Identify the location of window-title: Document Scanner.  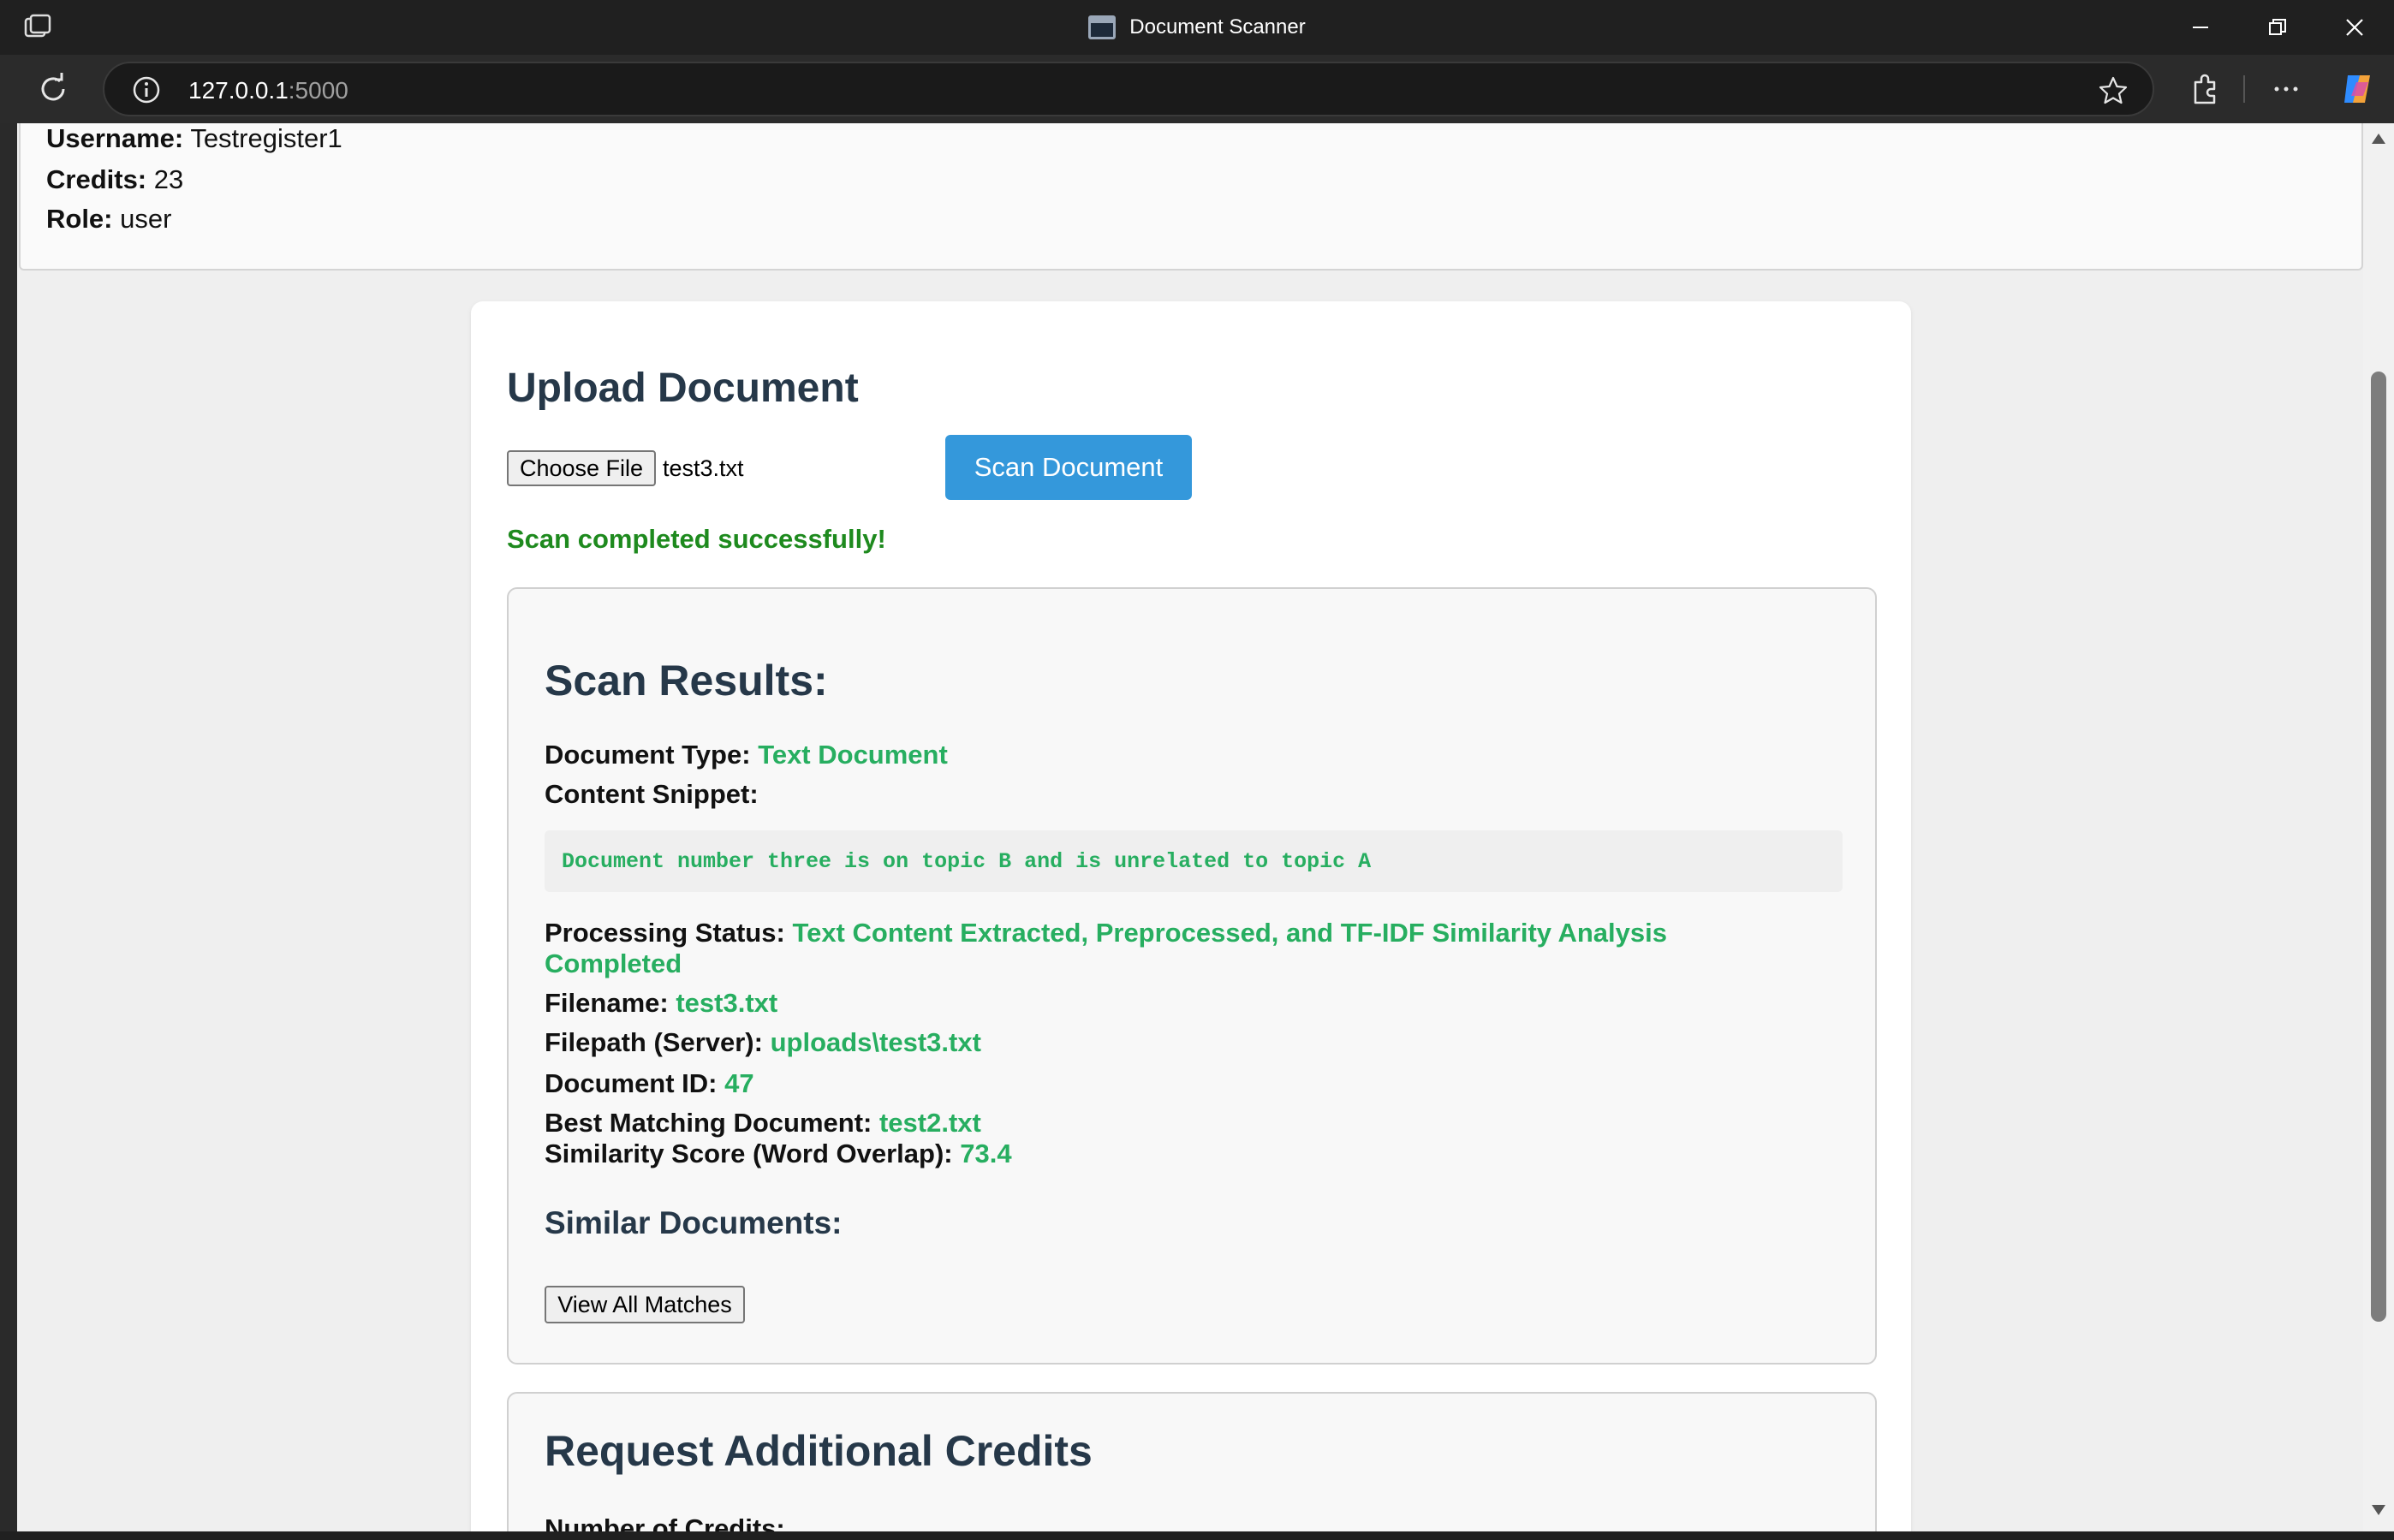
(1217, 27).